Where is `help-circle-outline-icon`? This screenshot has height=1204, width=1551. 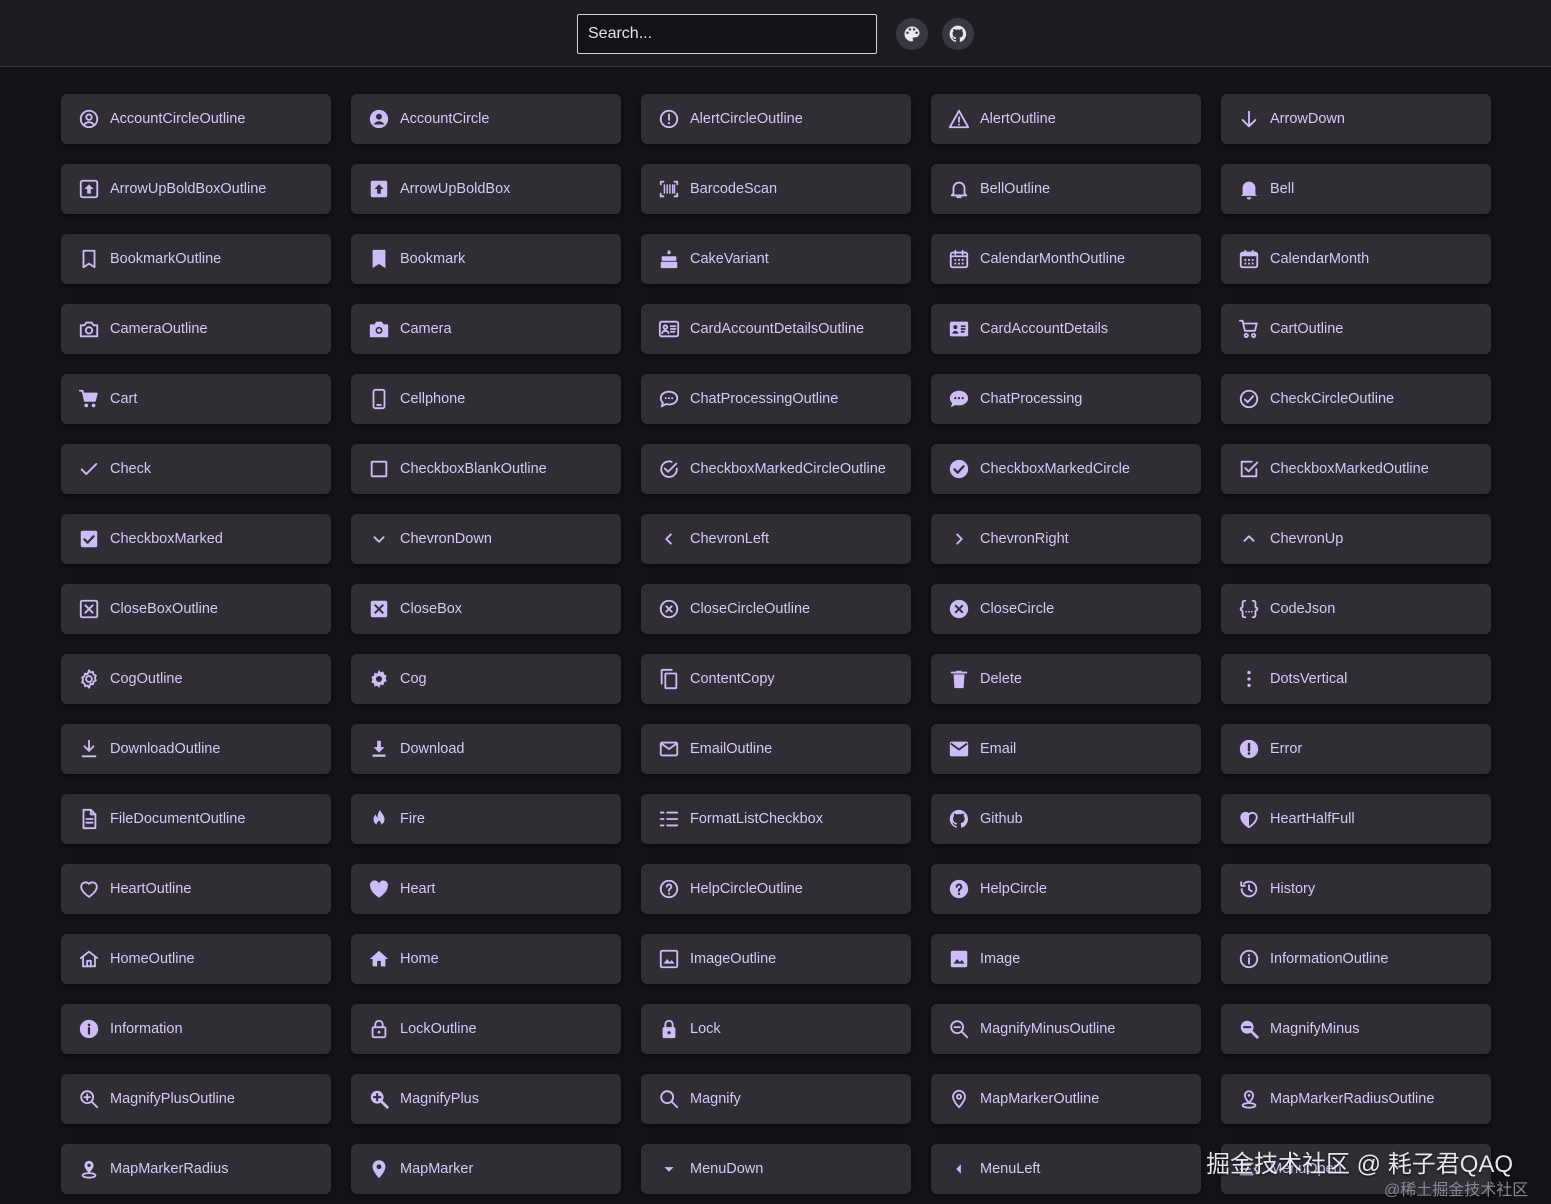
help-circle-outline-icon is located at coordinates (669, 889).